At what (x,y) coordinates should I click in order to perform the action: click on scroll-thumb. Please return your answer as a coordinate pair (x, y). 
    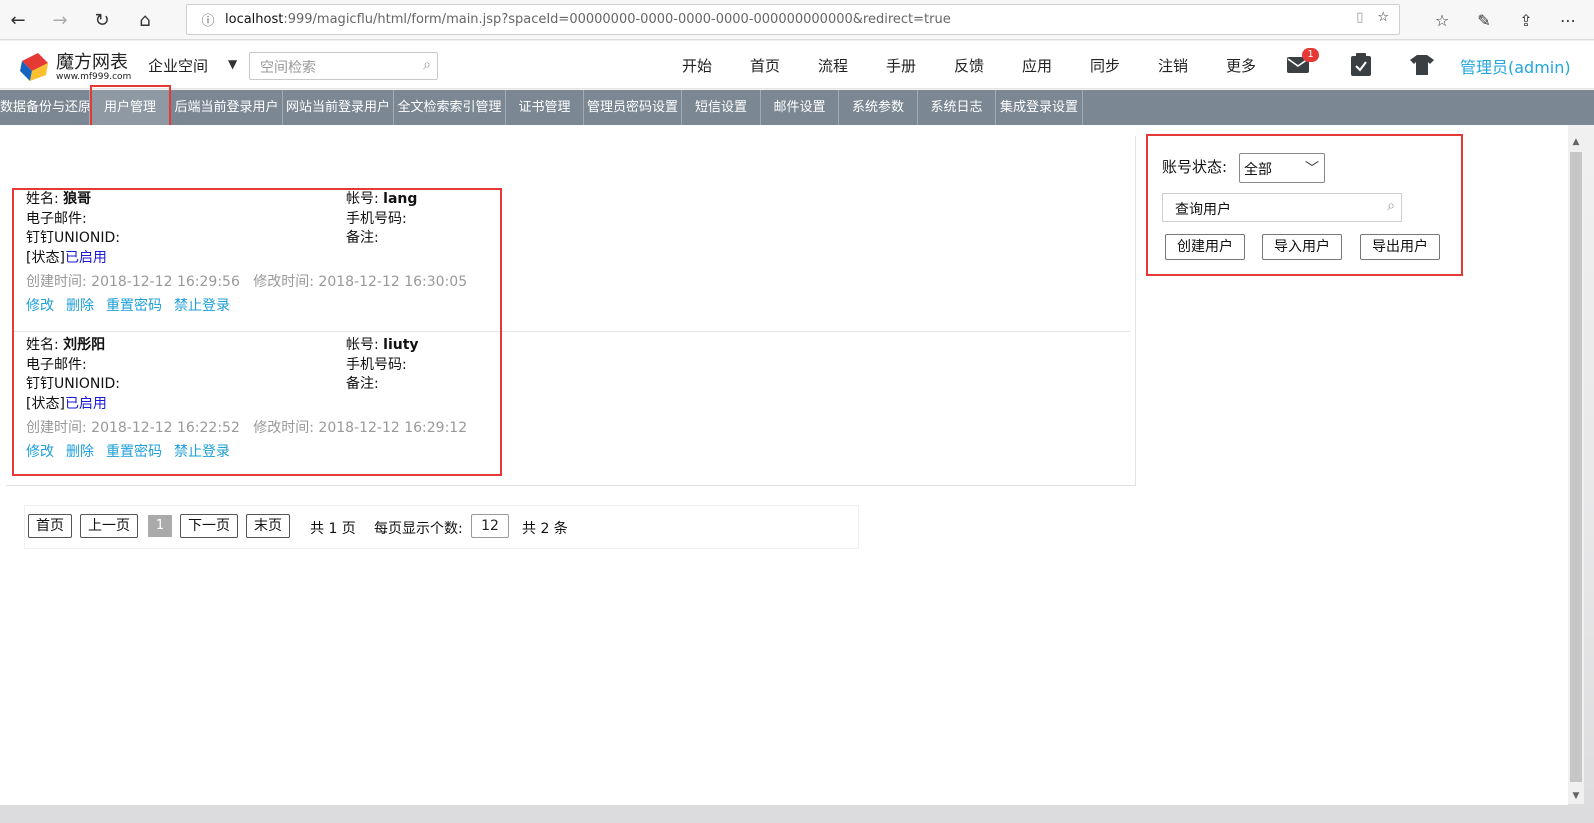
    Looking at the image, I should click on (1576, 467).